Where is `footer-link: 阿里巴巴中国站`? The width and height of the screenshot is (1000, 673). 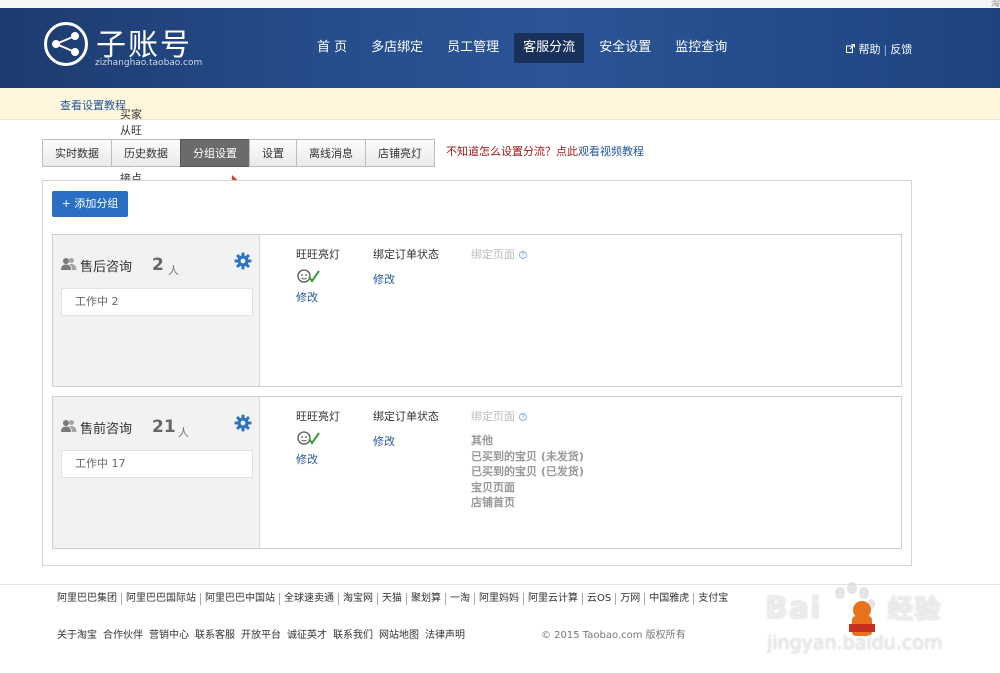 footer-link: 阿里巴巴中国站 is located at coordinates (239, 599).